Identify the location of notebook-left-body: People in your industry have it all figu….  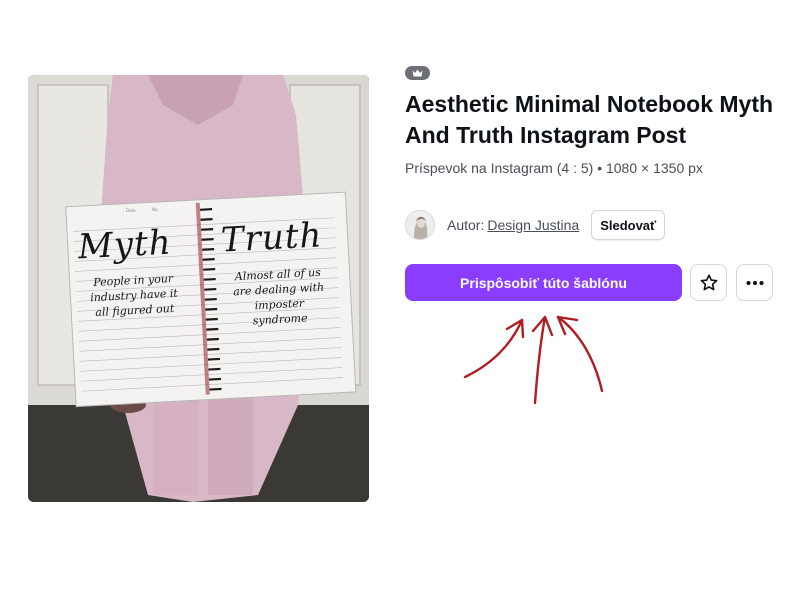
(134, 295).